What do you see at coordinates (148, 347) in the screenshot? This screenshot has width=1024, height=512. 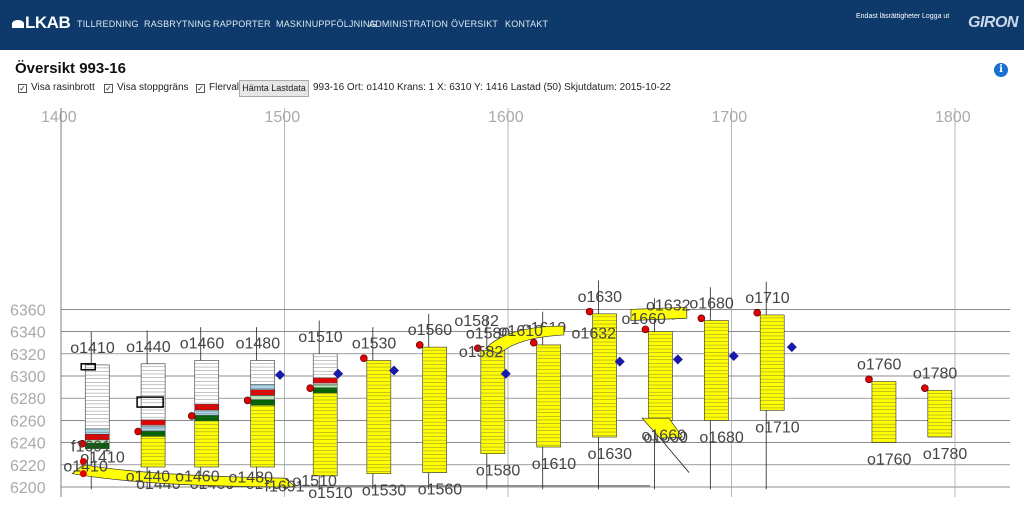 I see `drift-label-top: o1440` at bounding box center [148, 347].